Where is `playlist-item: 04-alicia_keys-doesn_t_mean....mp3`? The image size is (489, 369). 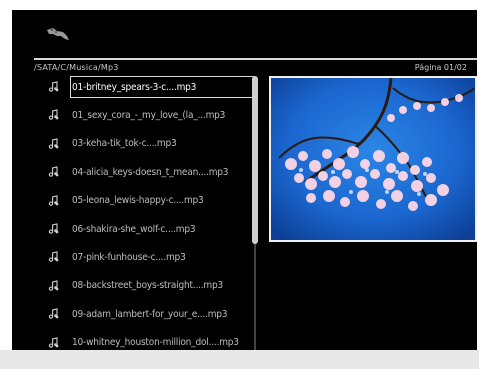
playlist-item: 04-alicia_keys-doesn_t_mean....mp3 is located at coordinates (145, 172).